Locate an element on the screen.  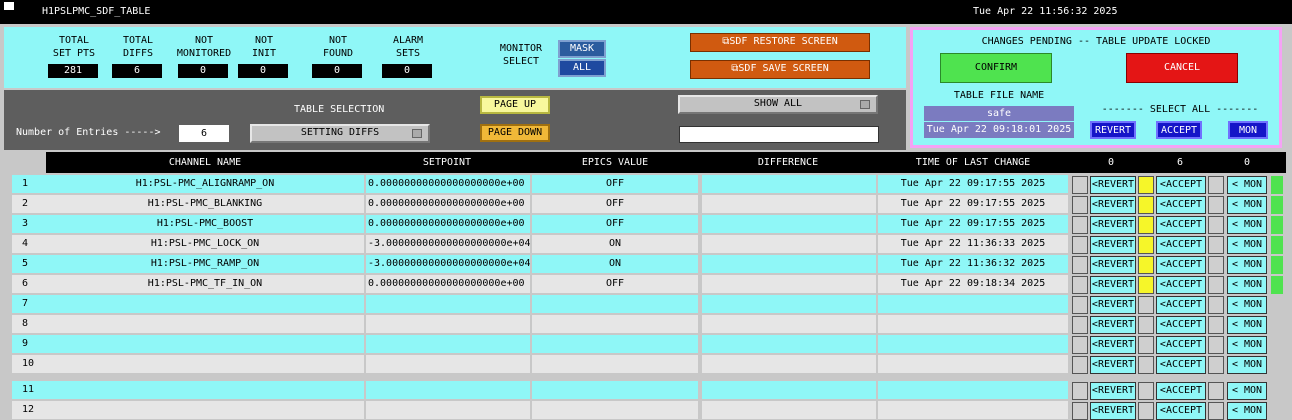
col-epics-value: EPICS VALUE is located at coordinates (615, 162).